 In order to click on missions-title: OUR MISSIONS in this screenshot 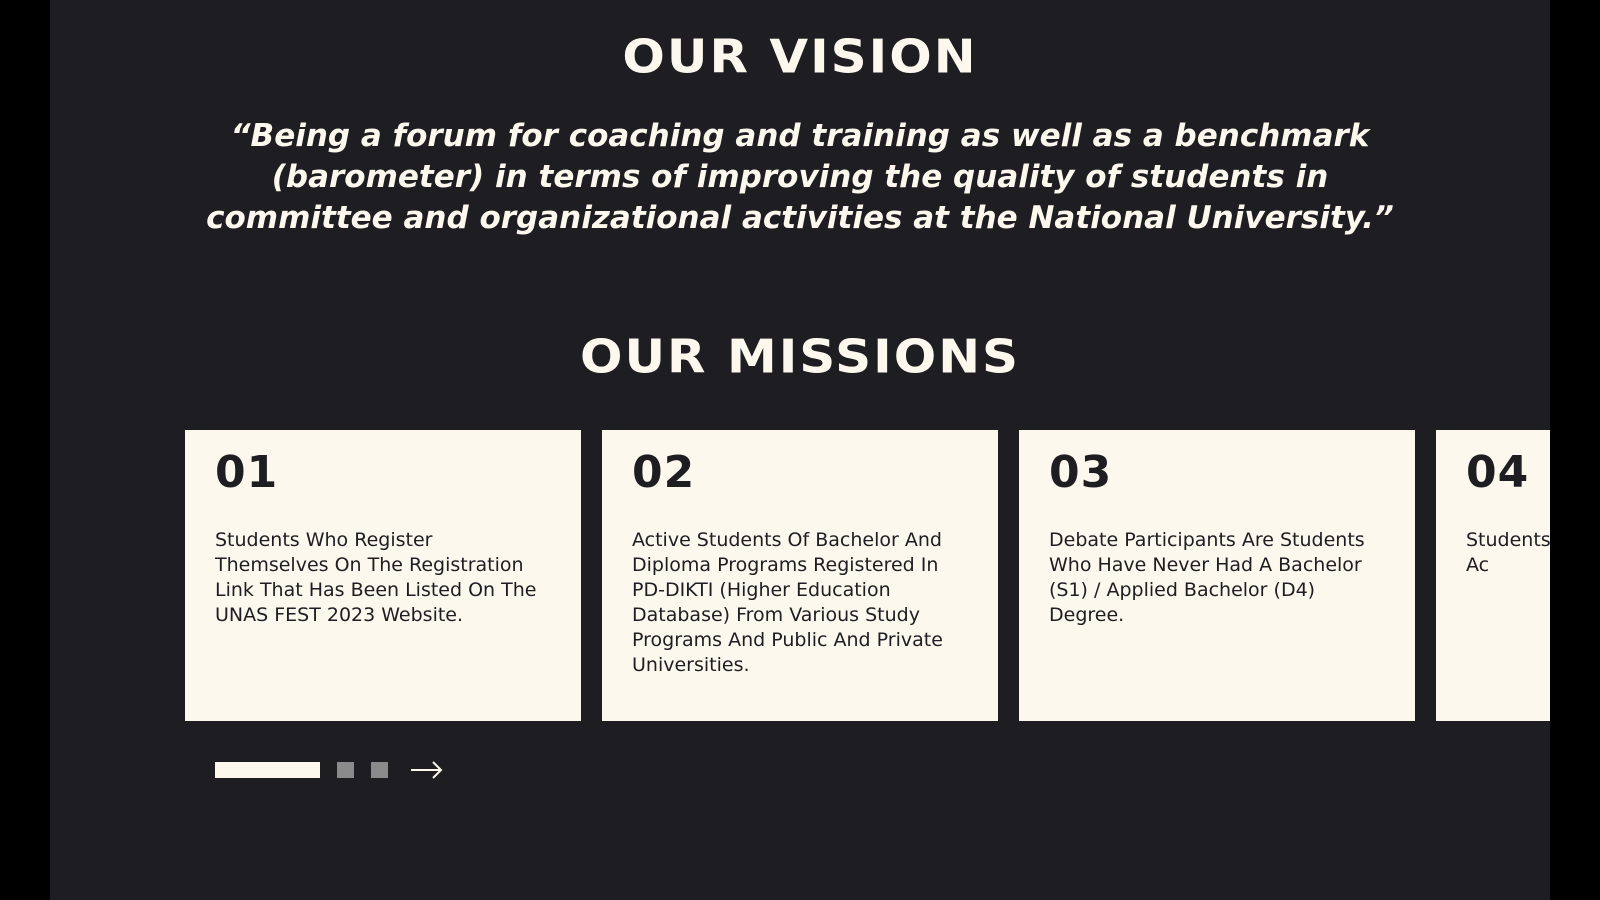, I will do `click(800, 357)`.